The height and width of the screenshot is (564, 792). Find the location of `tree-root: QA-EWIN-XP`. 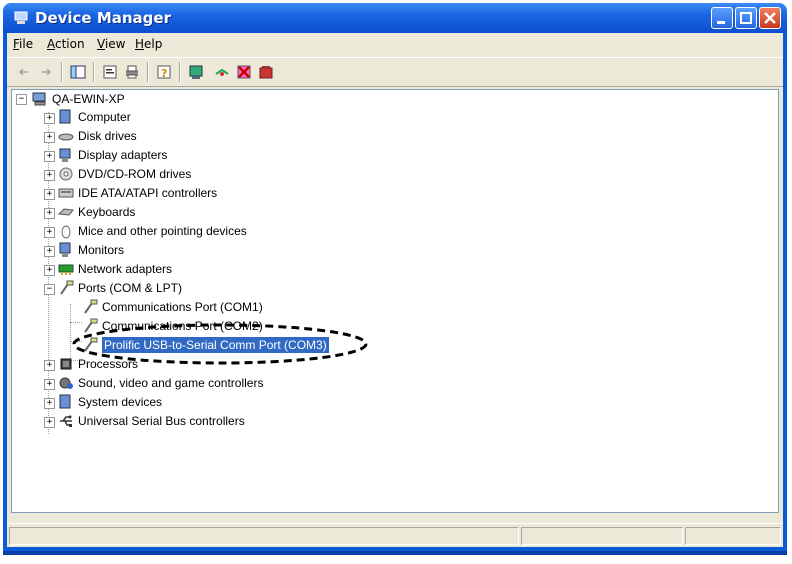

tree-root: QA-EWIN-XP is located at coordinates (78, 99).